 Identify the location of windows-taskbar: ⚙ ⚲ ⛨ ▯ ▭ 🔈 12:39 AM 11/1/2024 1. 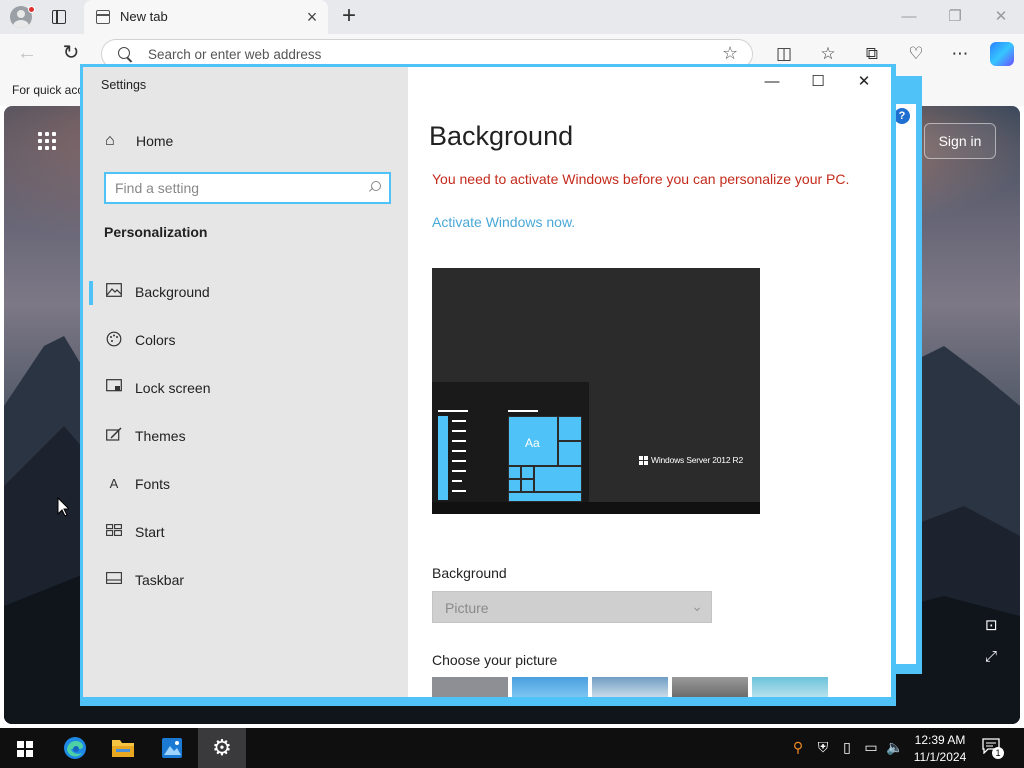
(512, 748).